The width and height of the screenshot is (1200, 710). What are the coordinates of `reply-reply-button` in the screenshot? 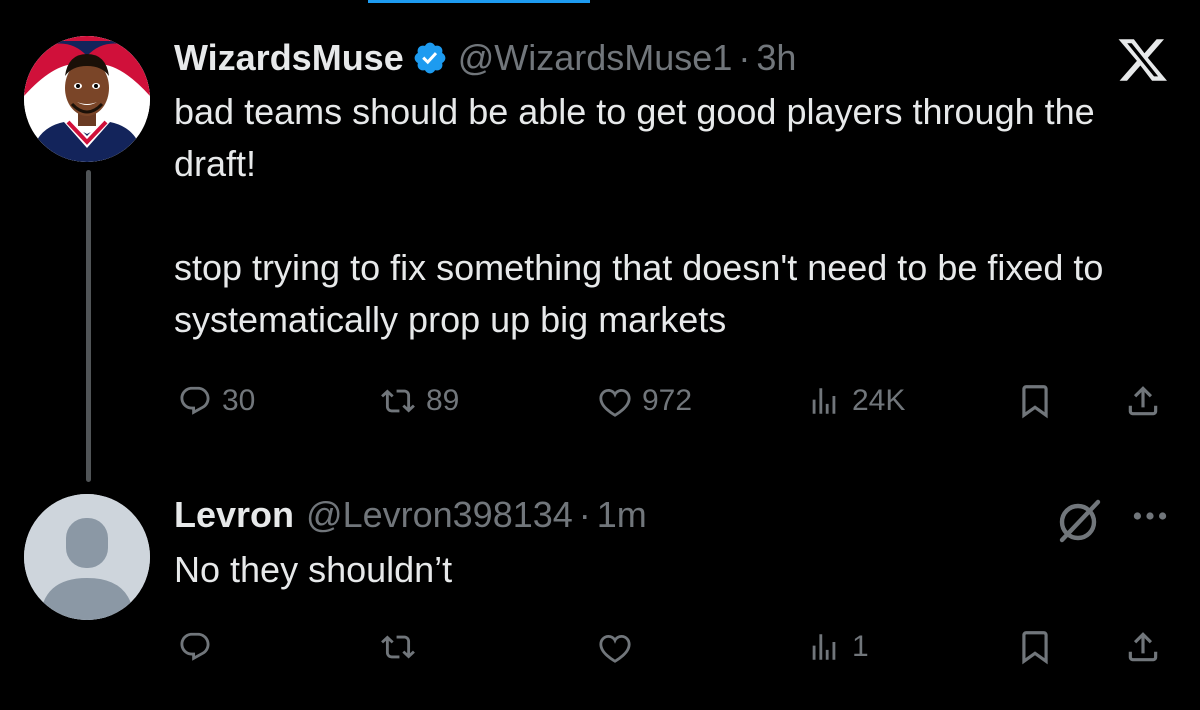 It's located at (195, 647).